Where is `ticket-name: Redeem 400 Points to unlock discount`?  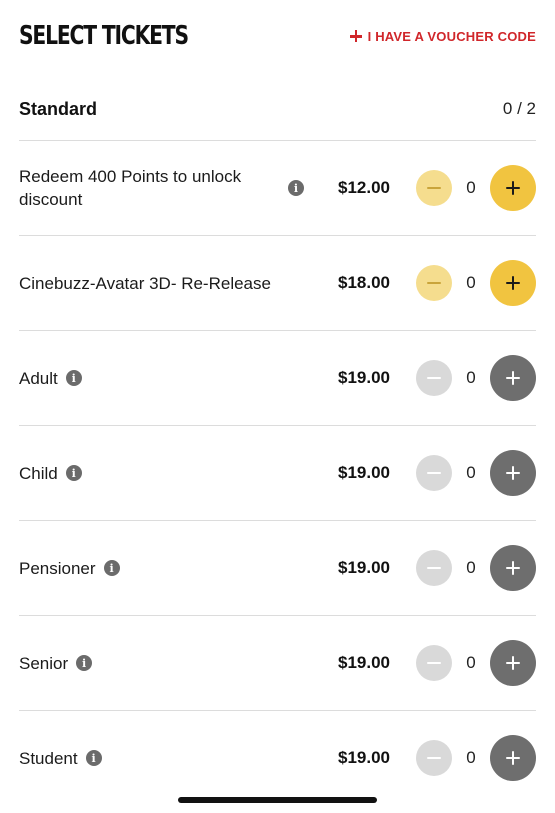 ticket-name: Redeem 400 Points to unlock discount is located at coordinates (130, 188).